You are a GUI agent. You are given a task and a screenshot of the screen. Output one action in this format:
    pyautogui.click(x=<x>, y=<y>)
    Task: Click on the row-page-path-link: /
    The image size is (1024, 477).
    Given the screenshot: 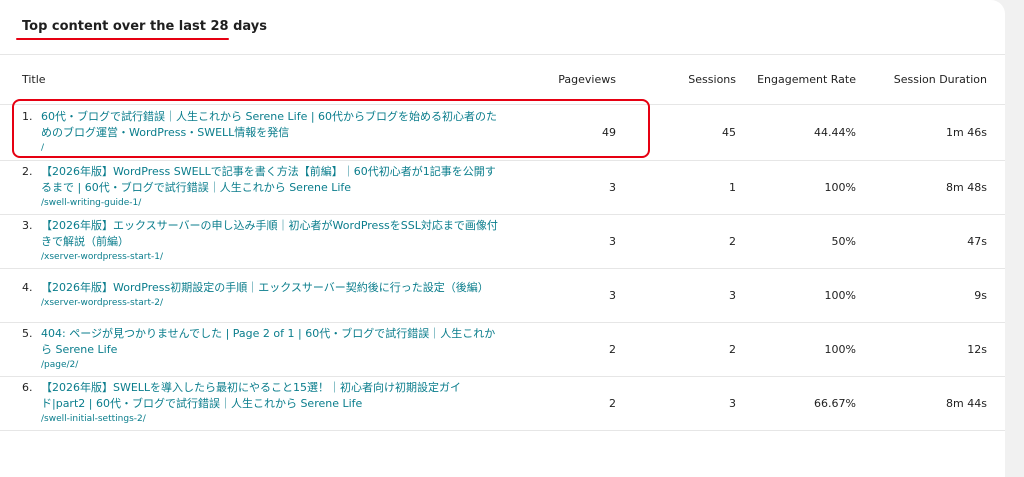 What is the action you would take?
    pyautogui.click(x=271, y=148)
    